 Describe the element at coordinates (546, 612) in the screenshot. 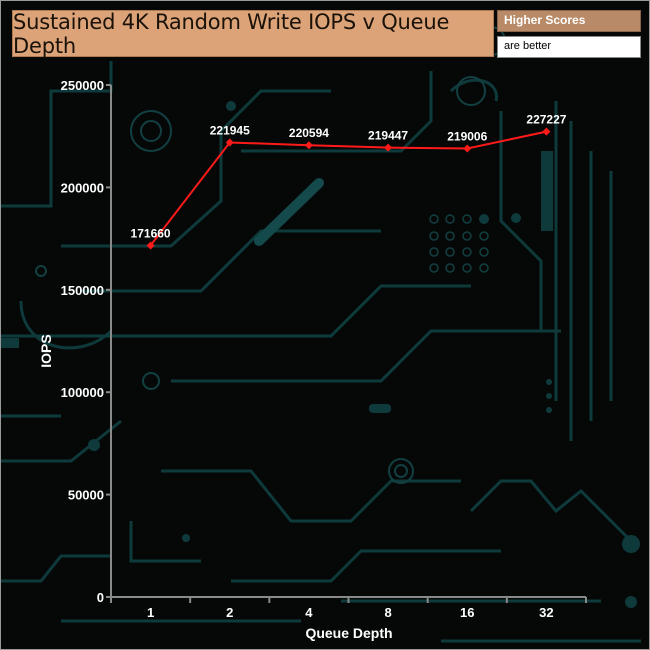

I see `x-tick-label: 32` at that location.